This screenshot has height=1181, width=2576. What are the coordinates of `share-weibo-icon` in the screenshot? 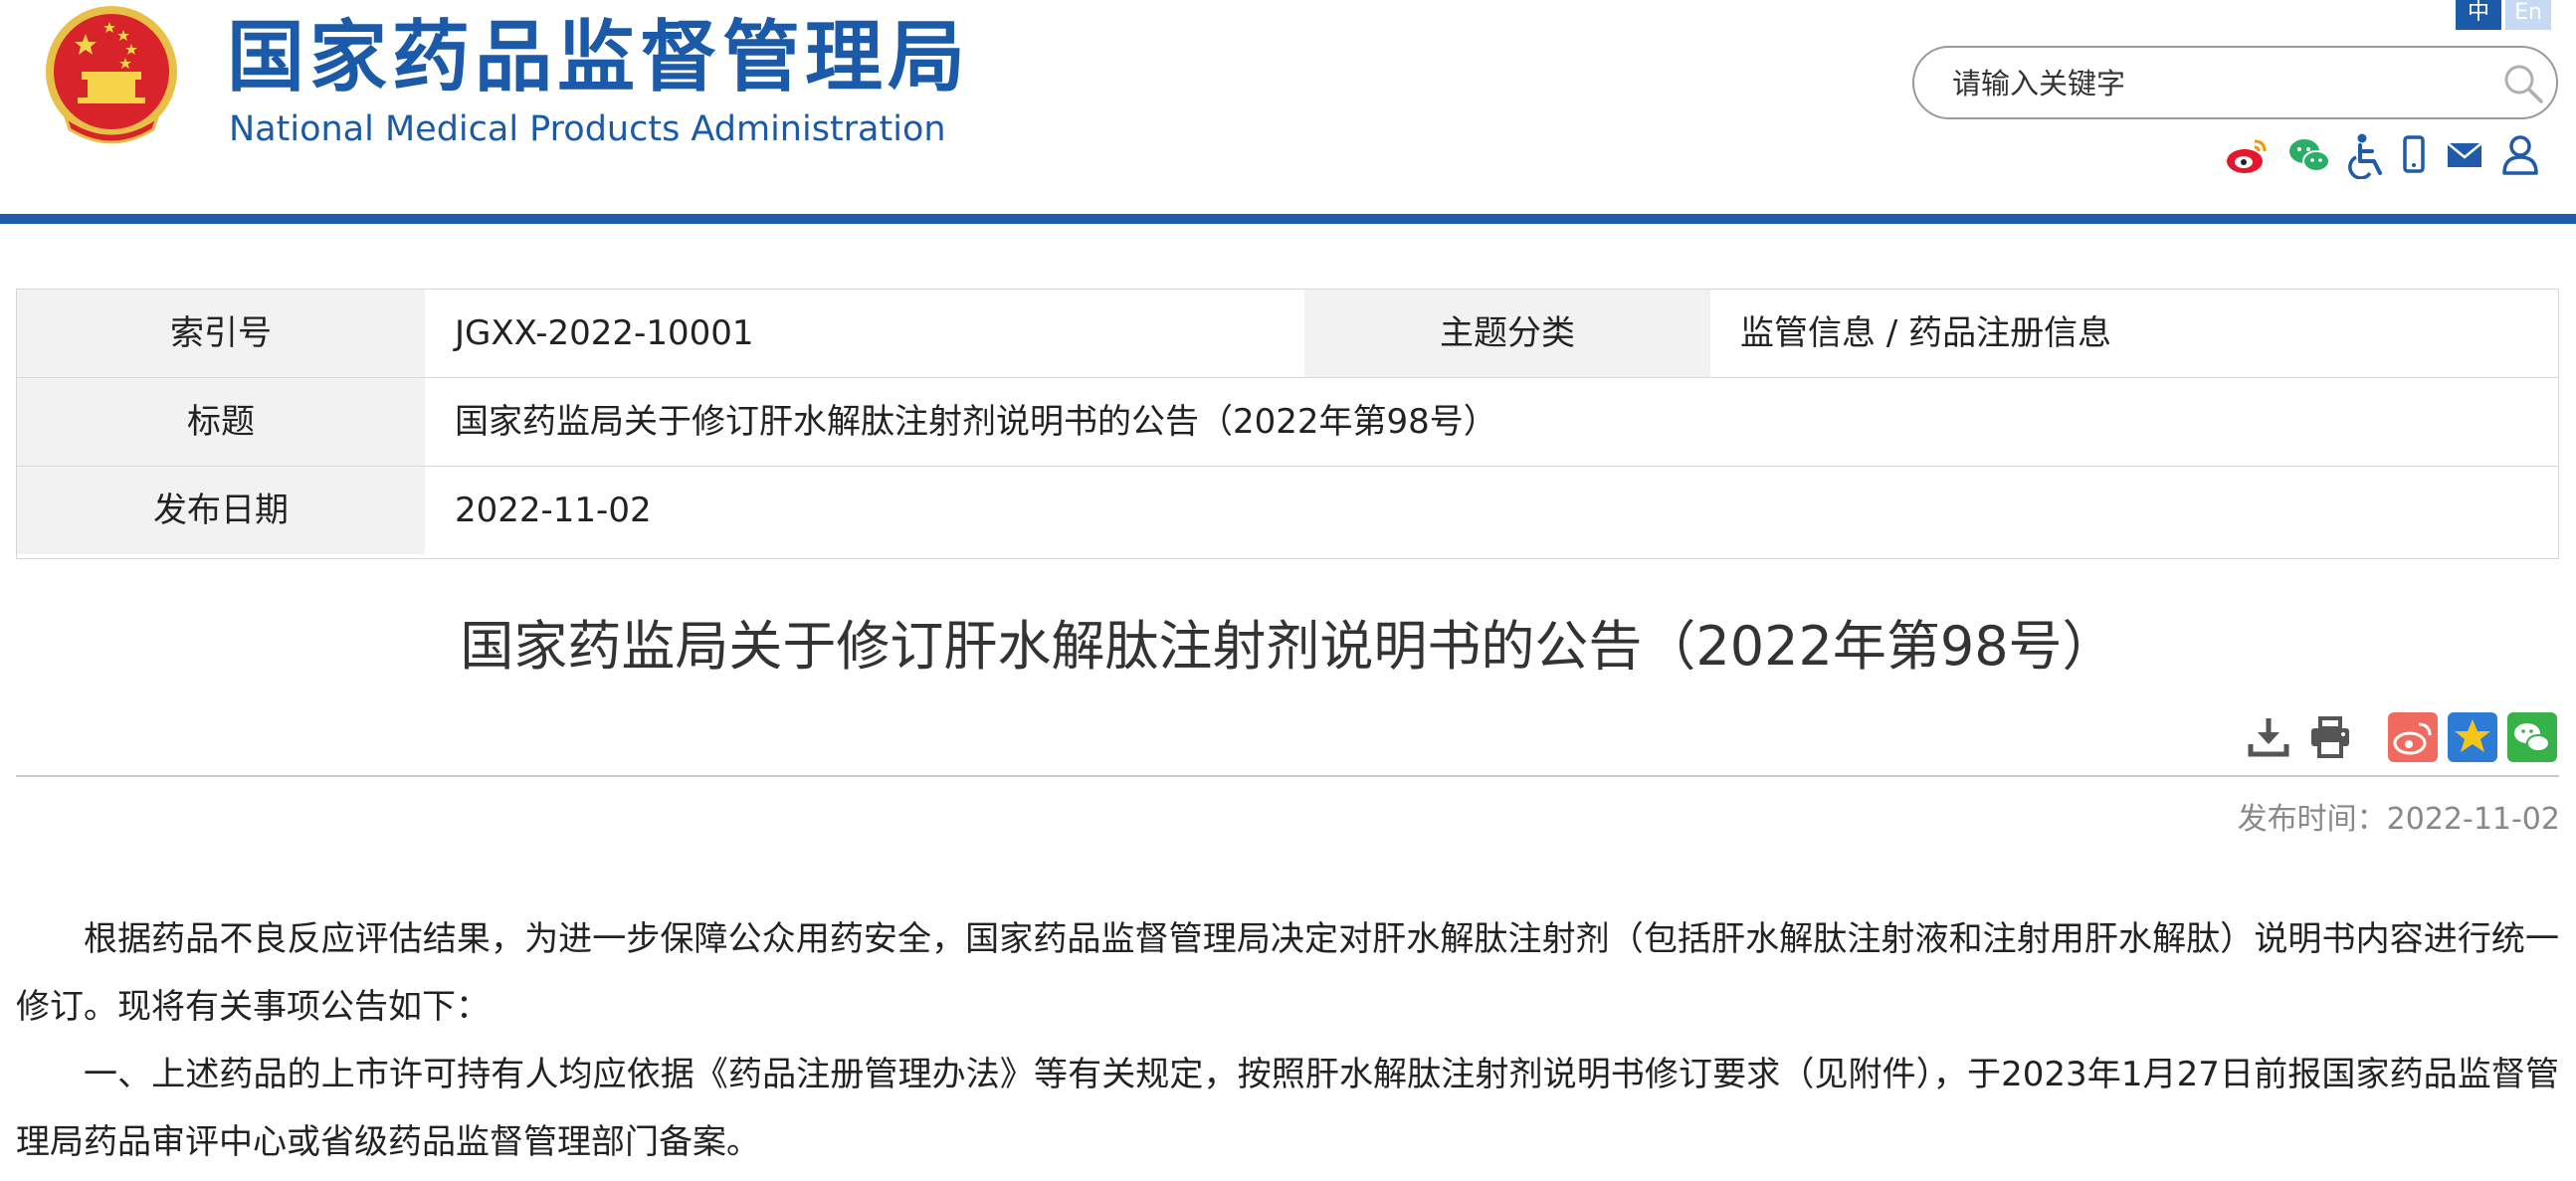 It's located at (2413, 737).